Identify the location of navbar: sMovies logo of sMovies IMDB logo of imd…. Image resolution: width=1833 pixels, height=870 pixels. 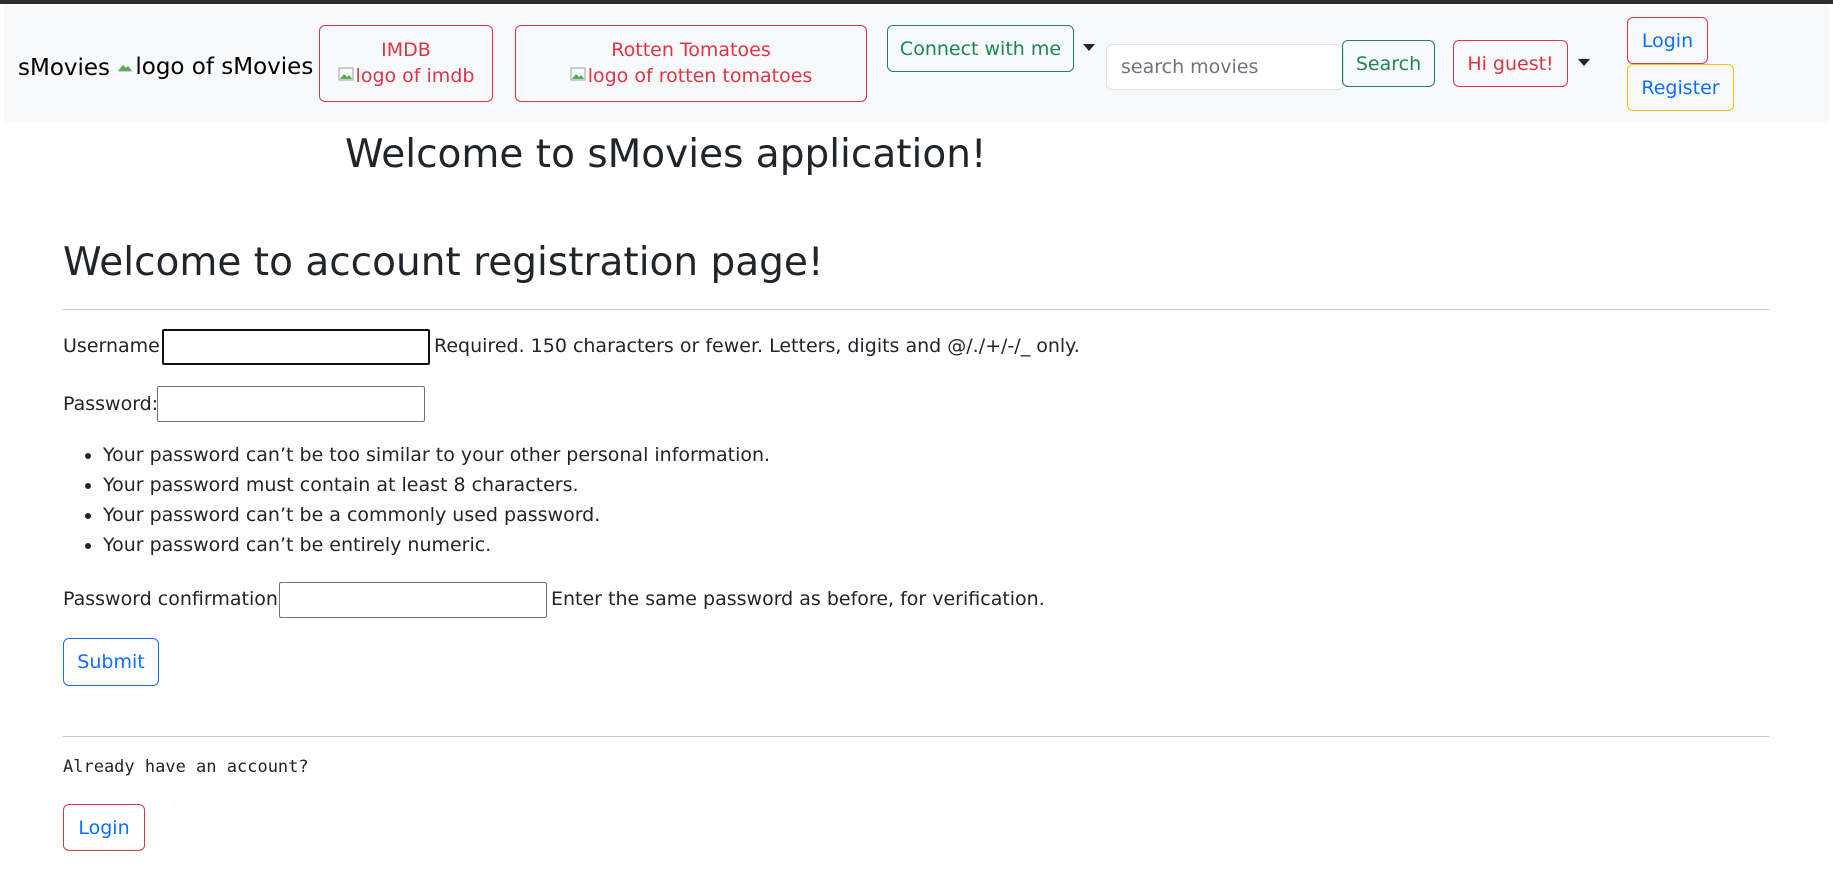
(916, 63).